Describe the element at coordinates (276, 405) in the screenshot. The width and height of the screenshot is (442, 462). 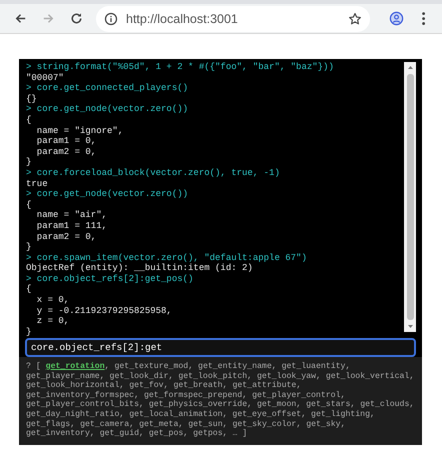
I see `completion-item: get_moon` at that location.